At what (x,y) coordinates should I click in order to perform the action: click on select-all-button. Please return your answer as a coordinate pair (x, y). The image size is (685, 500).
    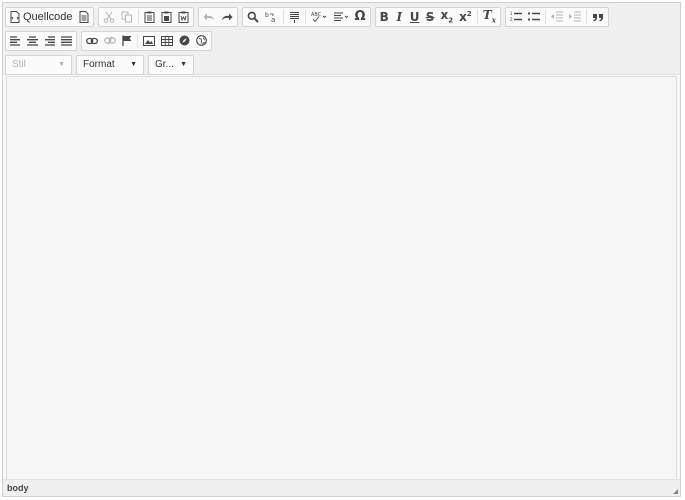
    Looking at the image, I should click on (294, 17).